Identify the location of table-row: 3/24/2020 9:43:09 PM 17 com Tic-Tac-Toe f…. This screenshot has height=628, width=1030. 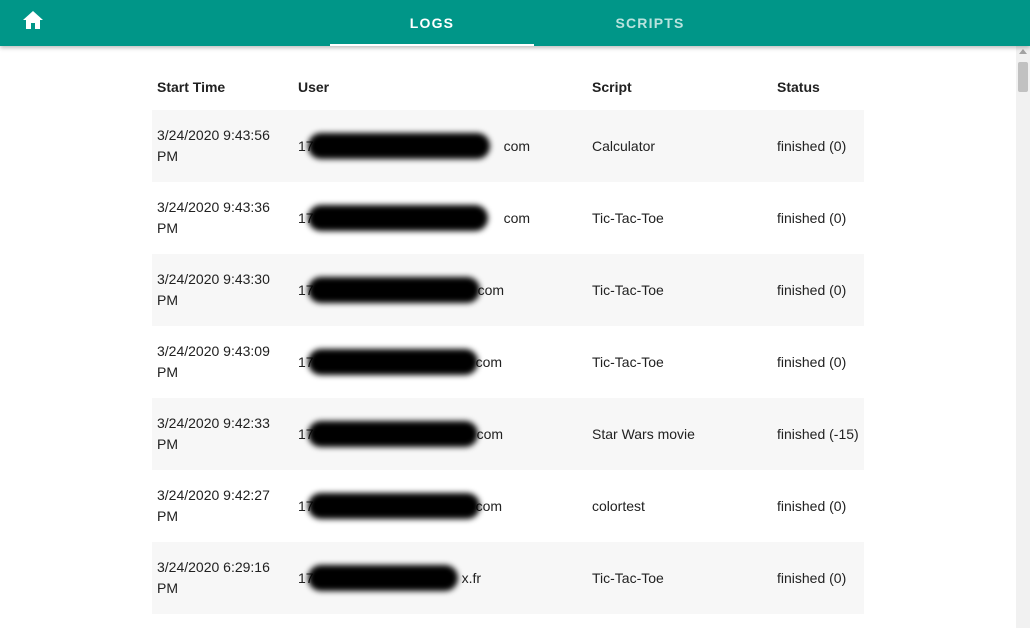
(508, 362).